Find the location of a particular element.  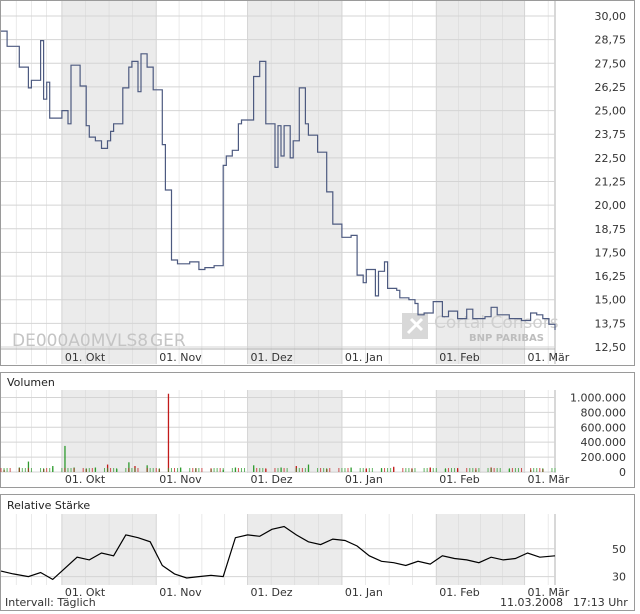

volume-month-shading is located at coordinates (293, 431).